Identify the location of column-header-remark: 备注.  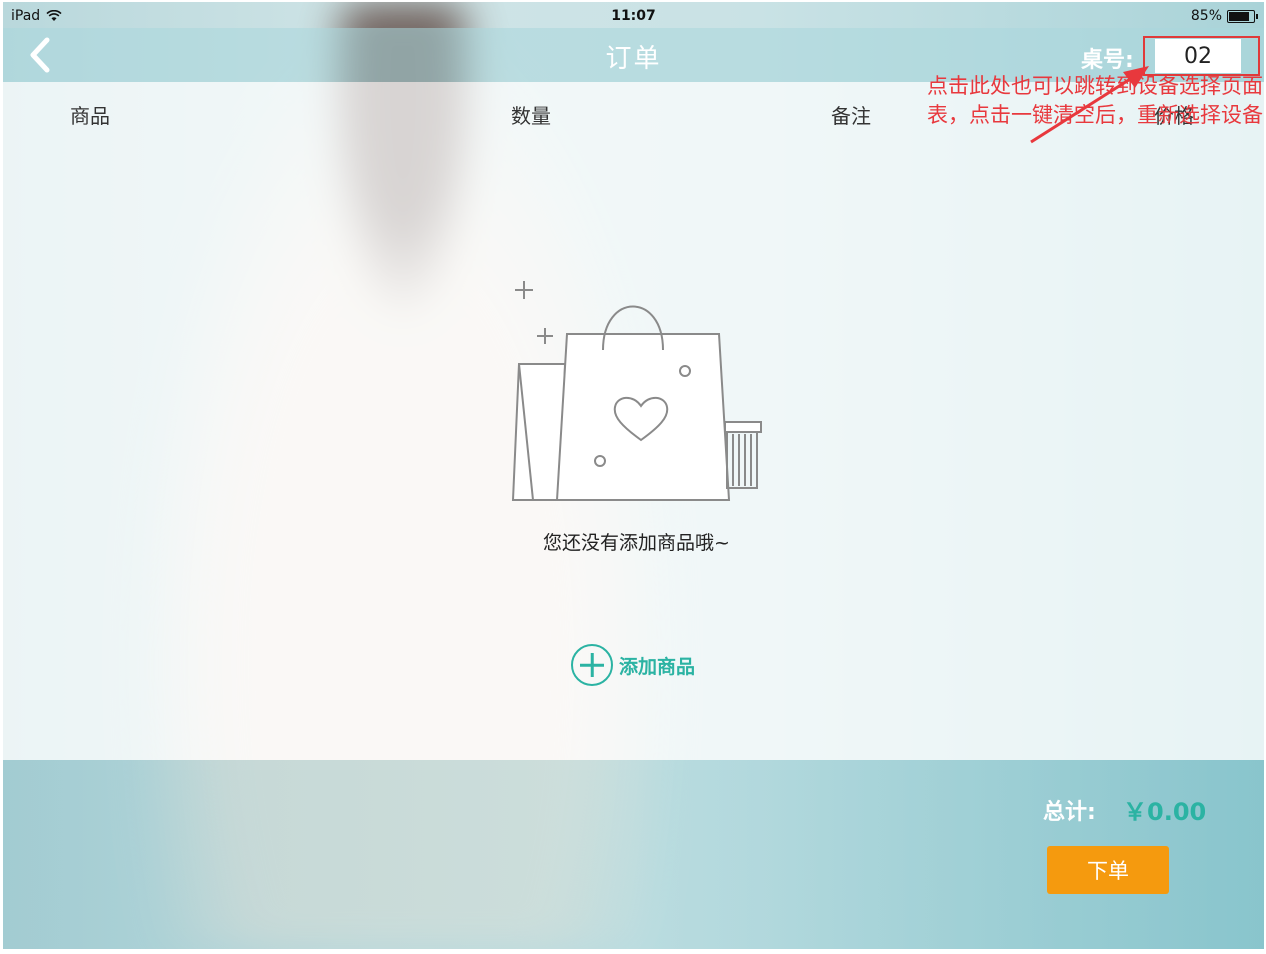
(851, 116).